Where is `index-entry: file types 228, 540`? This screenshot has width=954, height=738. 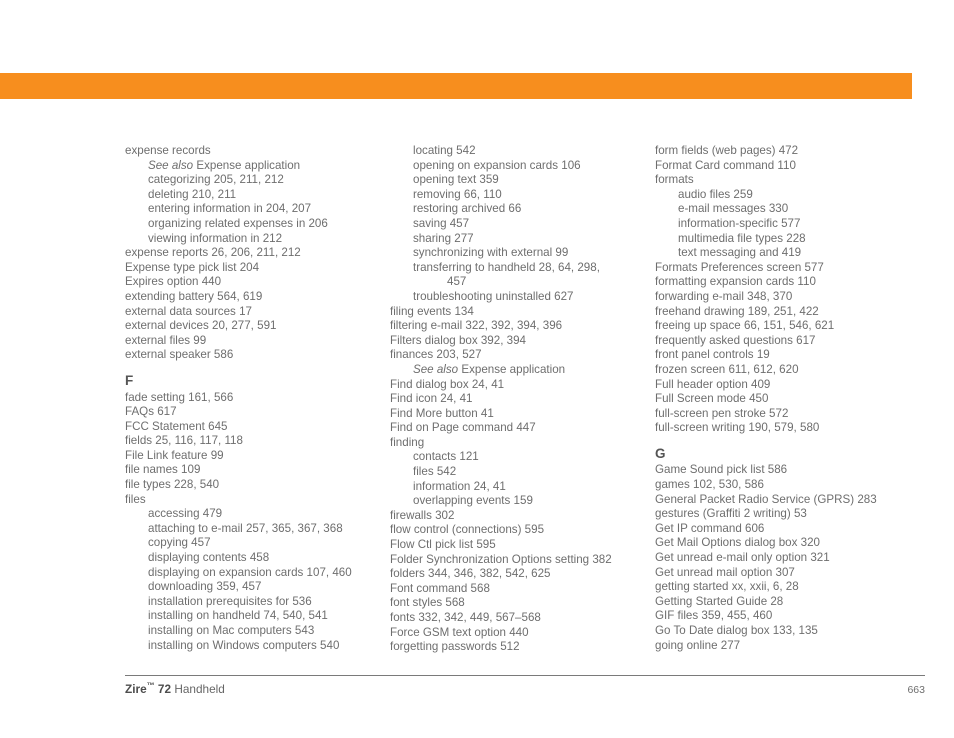 index-entry: file types 228, 540 is located at coordinates (257, 485).